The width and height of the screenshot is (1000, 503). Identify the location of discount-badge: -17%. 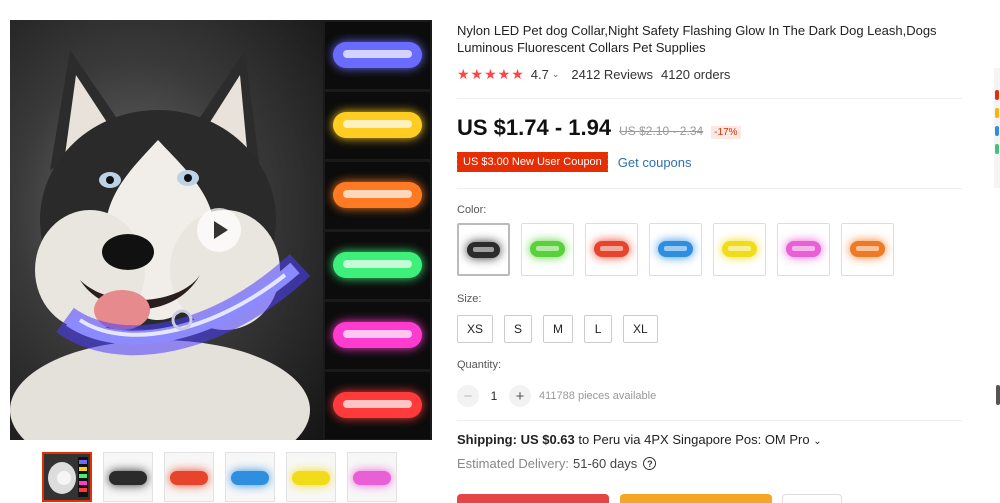
(726, 132).